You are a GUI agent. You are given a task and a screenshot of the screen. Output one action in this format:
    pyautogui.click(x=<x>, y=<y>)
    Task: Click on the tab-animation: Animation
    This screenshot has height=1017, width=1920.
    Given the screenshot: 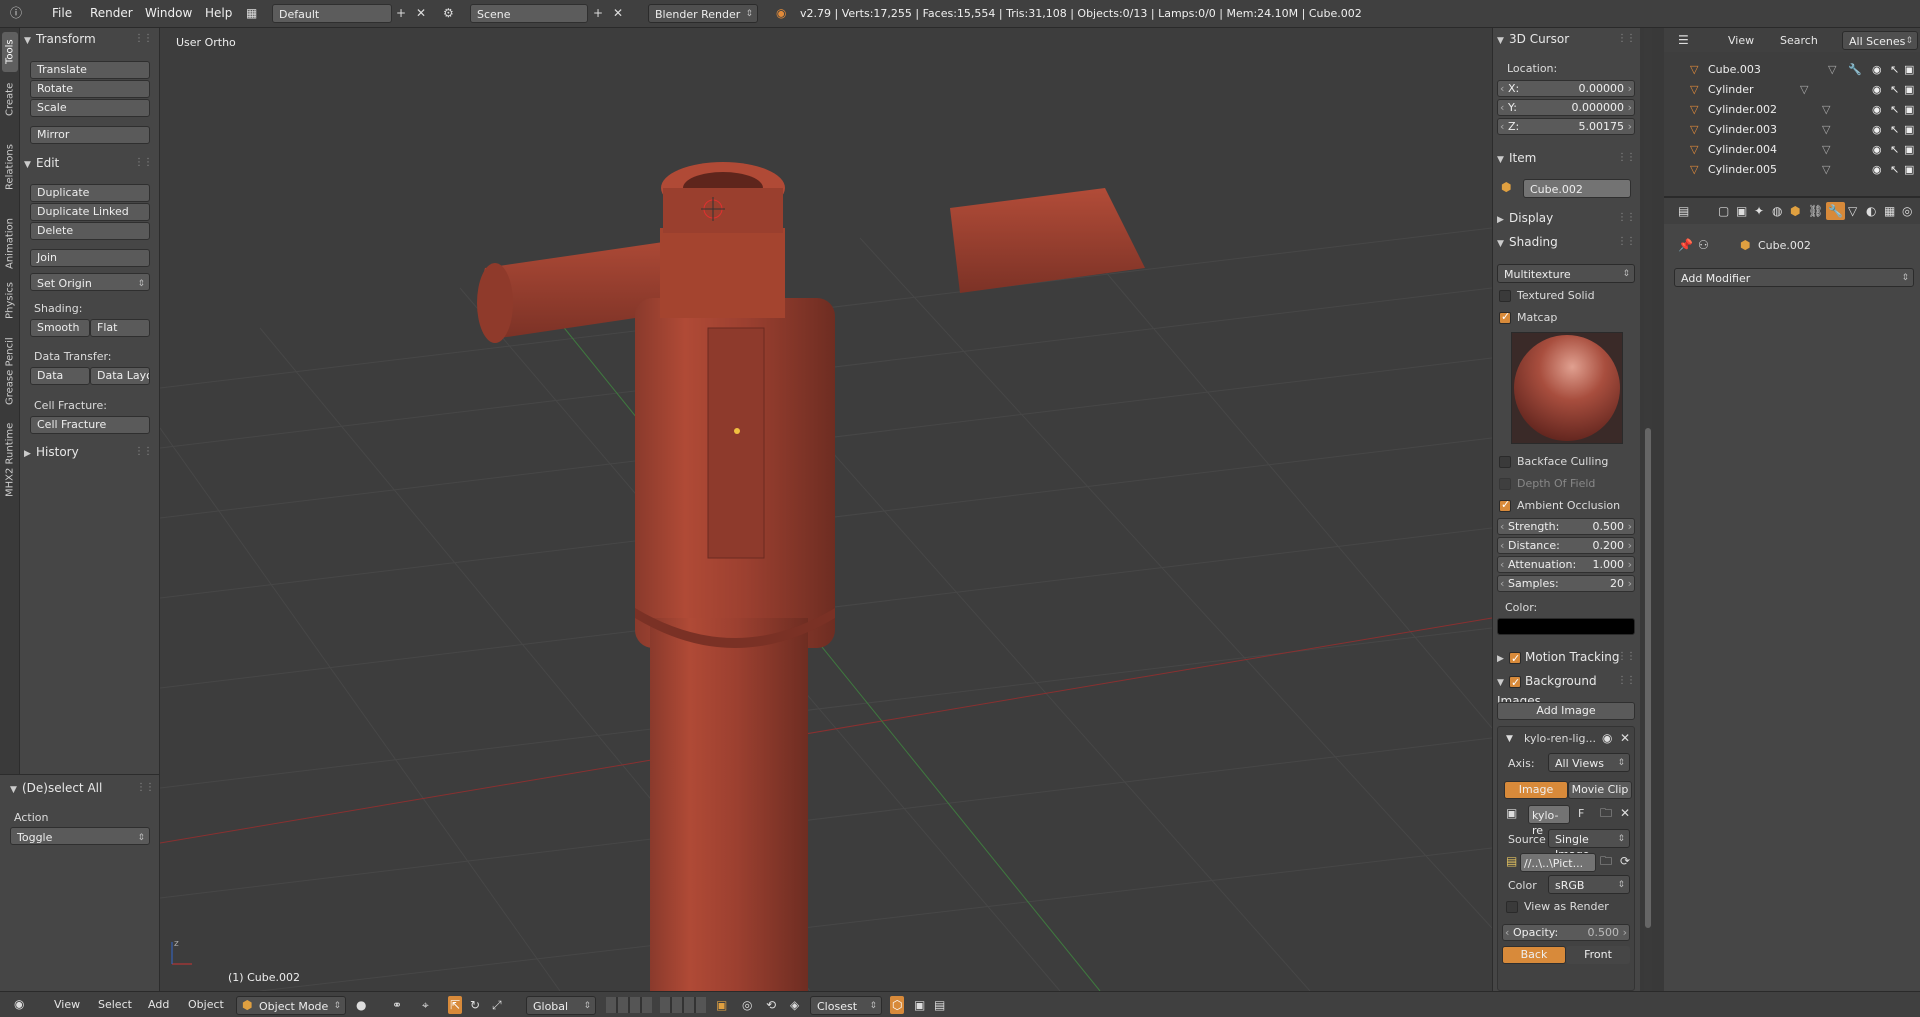 What is the action you would take?
    pyautogui.click(x=10, y=244)
    